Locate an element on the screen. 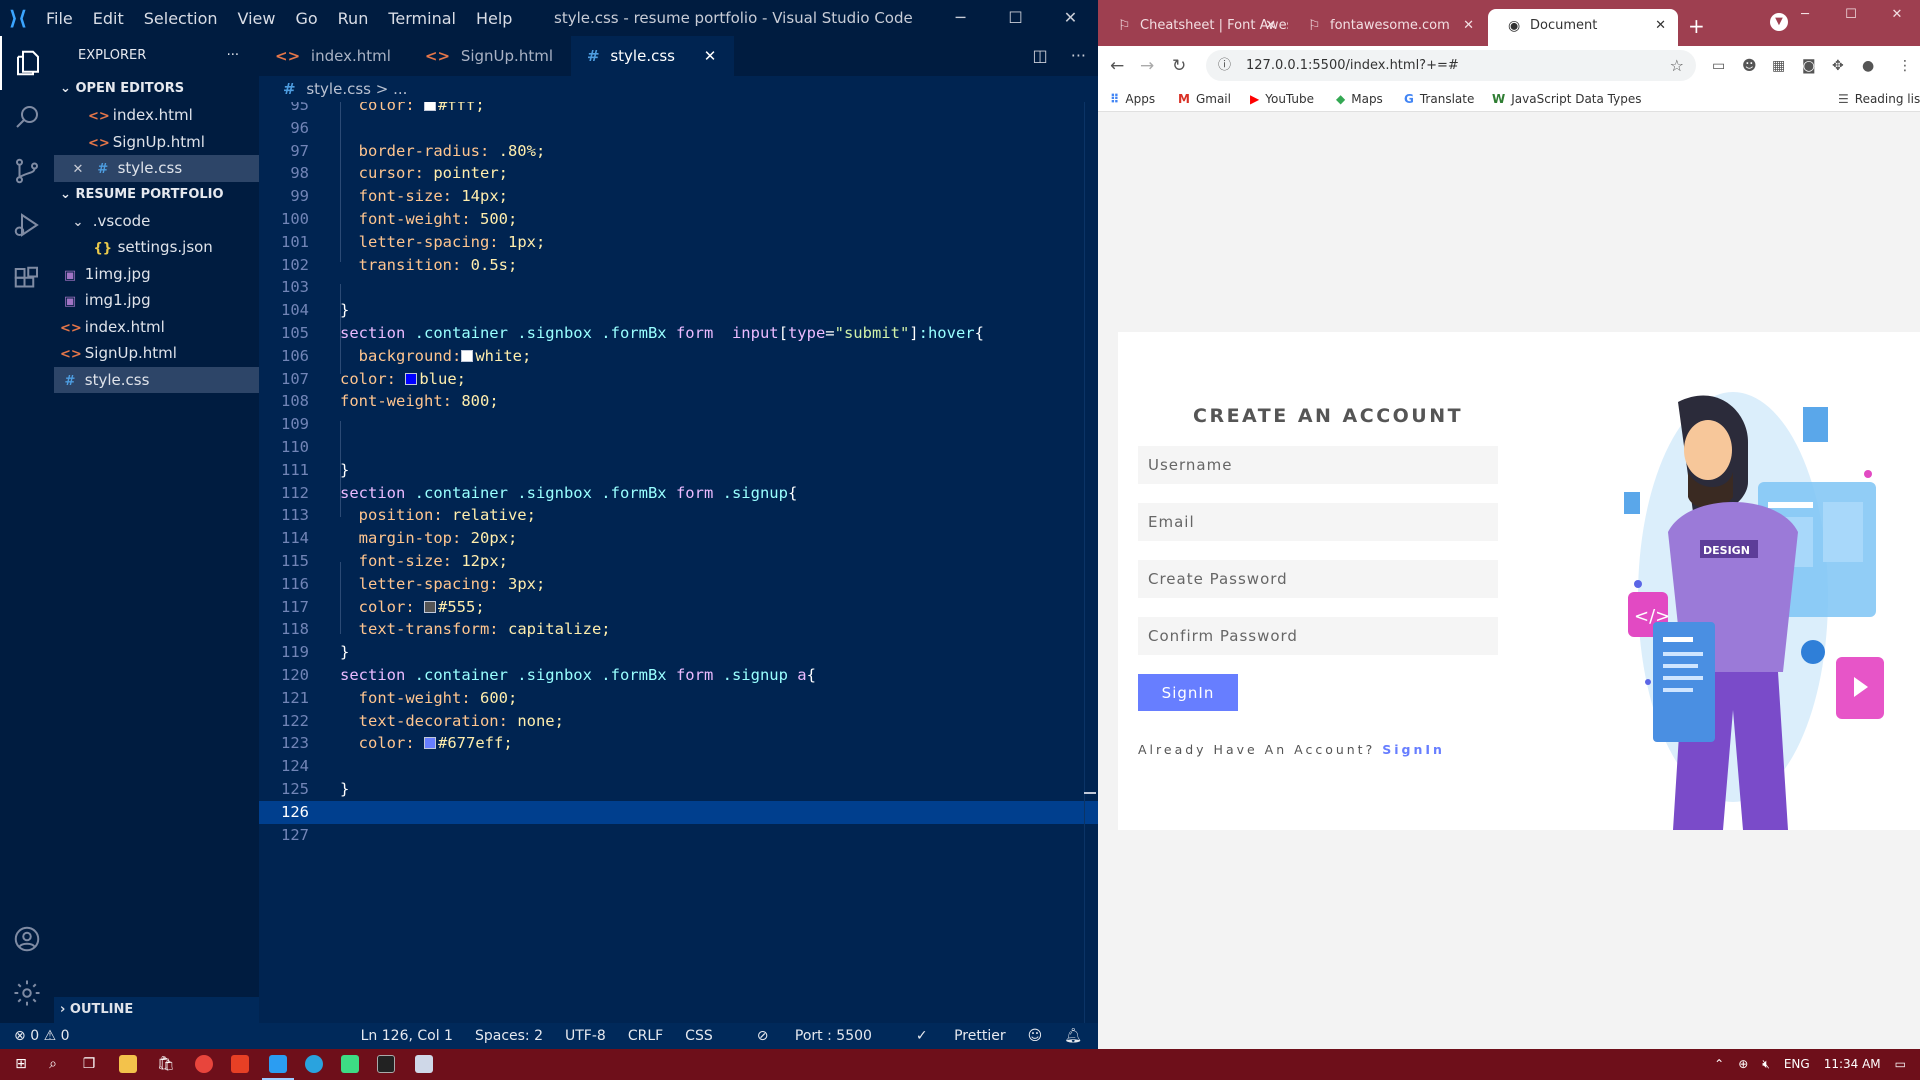 This screenshot has height=1080, width=1920. file-item: {} settings.json is located at coordinates (156, 247).